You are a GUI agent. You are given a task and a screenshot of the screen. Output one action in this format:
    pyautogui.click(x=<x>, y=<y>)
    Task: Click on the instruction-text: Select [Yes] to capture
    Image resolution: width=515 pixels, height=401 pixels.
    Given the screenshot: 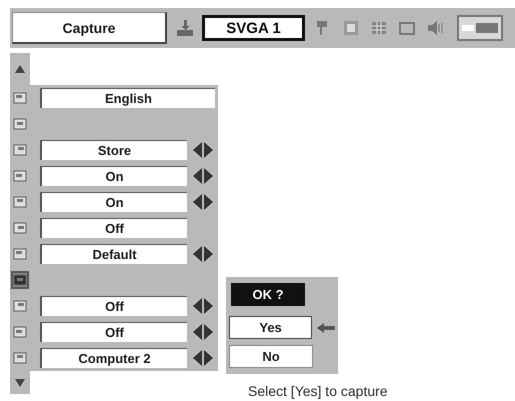 What is the action you would take?
    pyautogui.click(x=318, y=391)
    